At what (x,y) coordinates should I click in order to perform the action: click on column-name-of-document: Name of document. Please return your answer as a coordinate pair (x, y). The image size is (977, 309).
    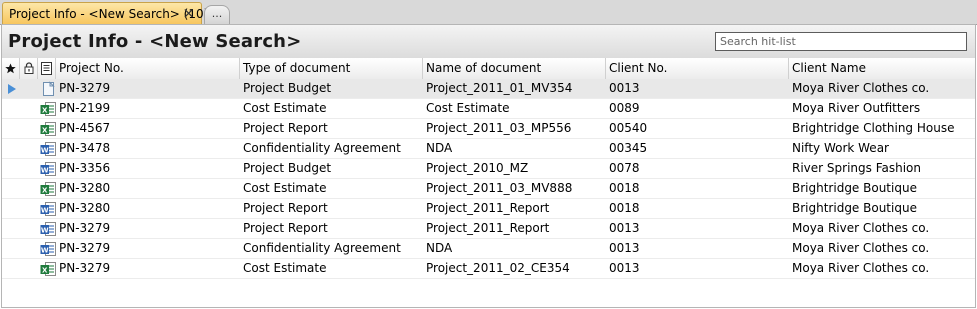
    Looking at the image, I should click on (514, 68).